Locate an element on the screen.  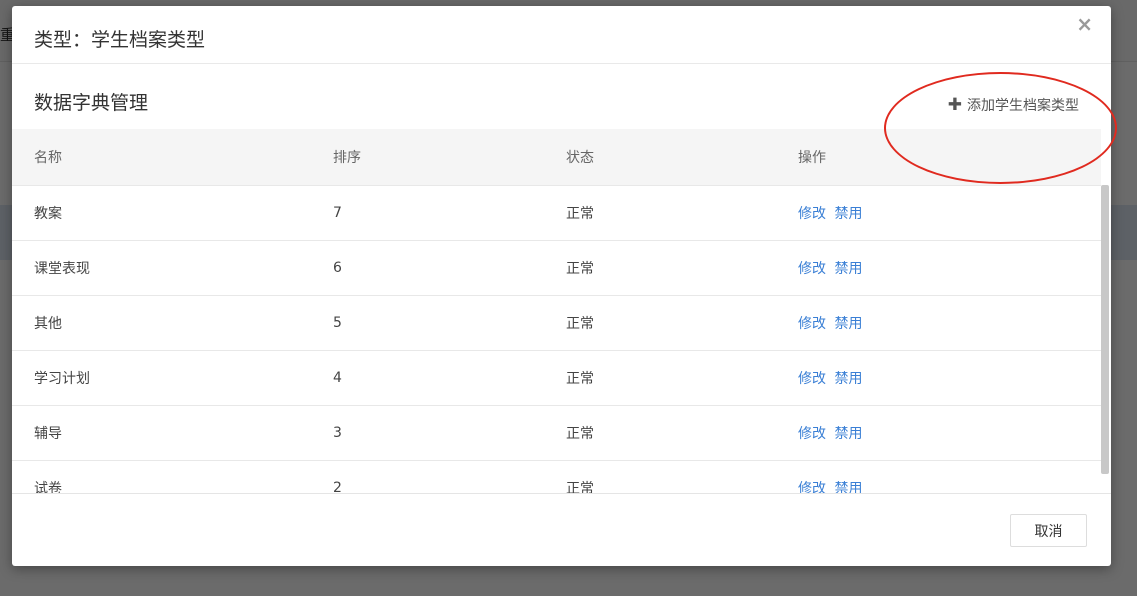
cell-name: 学习计划 is located at coordinates (161, 378).